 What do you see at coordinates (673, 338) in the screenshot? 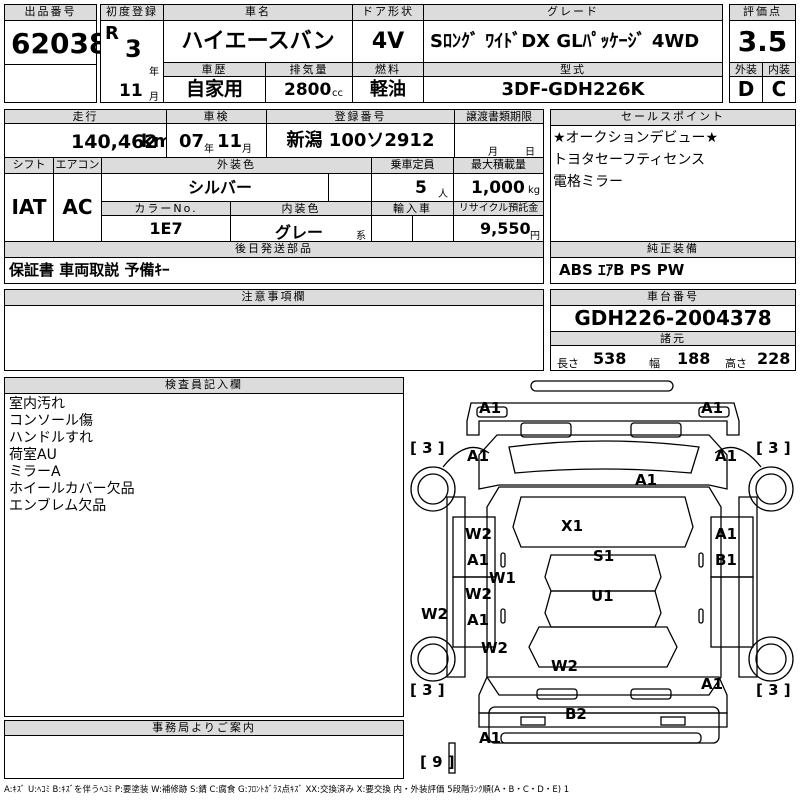
I see `spec-header: 諸元` at bounding box center [673, 338].